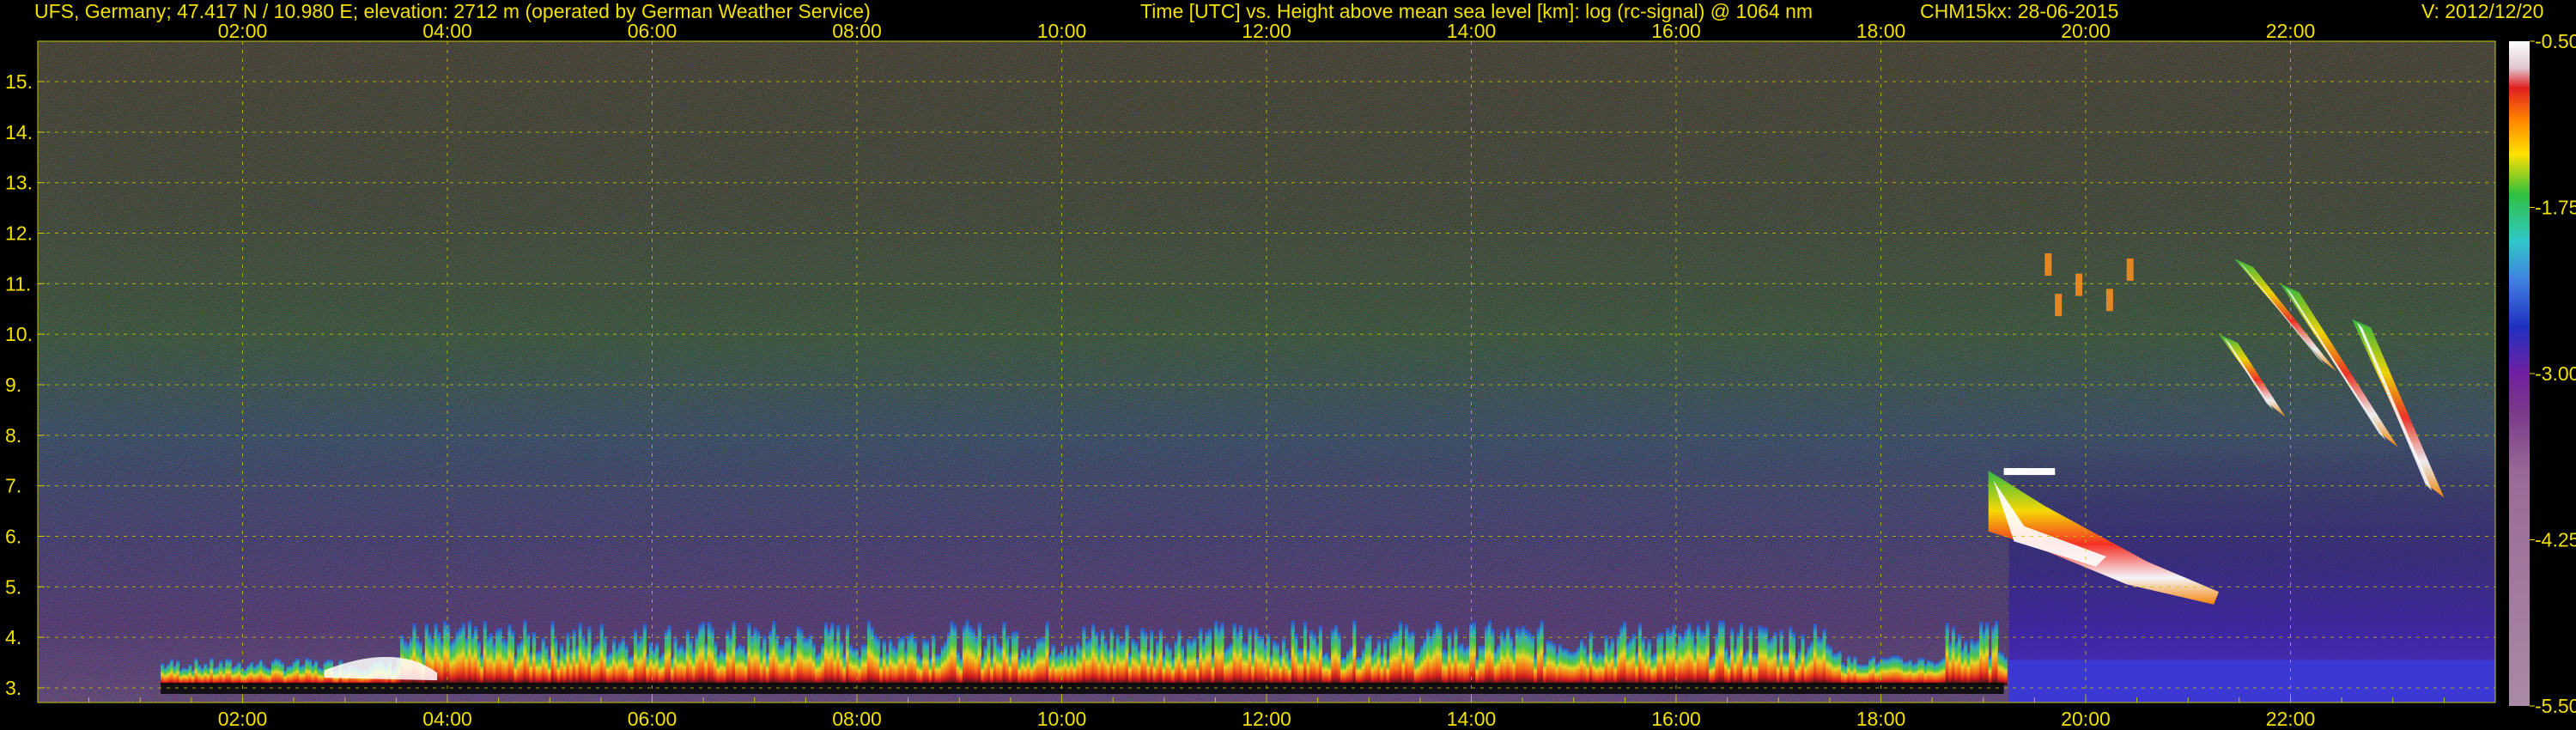 This screenshot has width=2576, height=730. What do you see at coordinates (19, 132) in the screenshot?
I see `y-tick-label: 14.` at bounding box center [19, 132].